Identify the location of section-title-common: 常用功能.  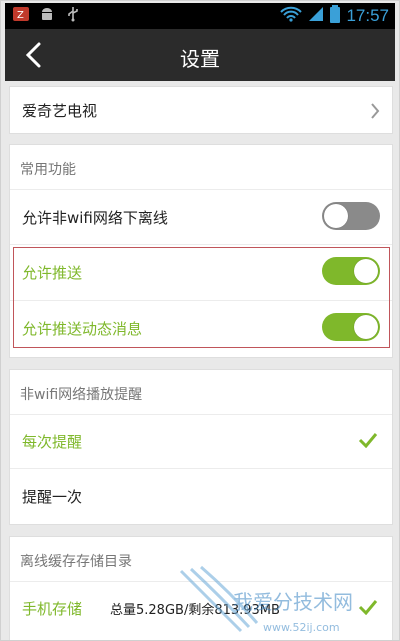
(201, 167).